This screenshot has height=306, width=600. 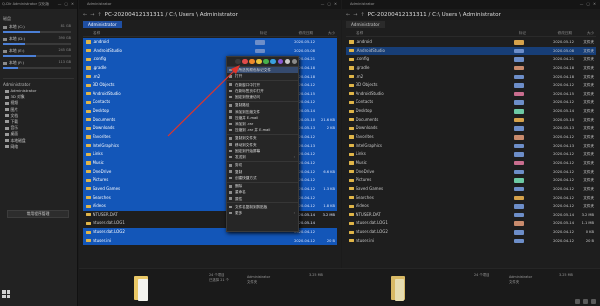 I want to click on left-item-count: 24 个项目 已选择 21 个, so click(x=219, y=277).